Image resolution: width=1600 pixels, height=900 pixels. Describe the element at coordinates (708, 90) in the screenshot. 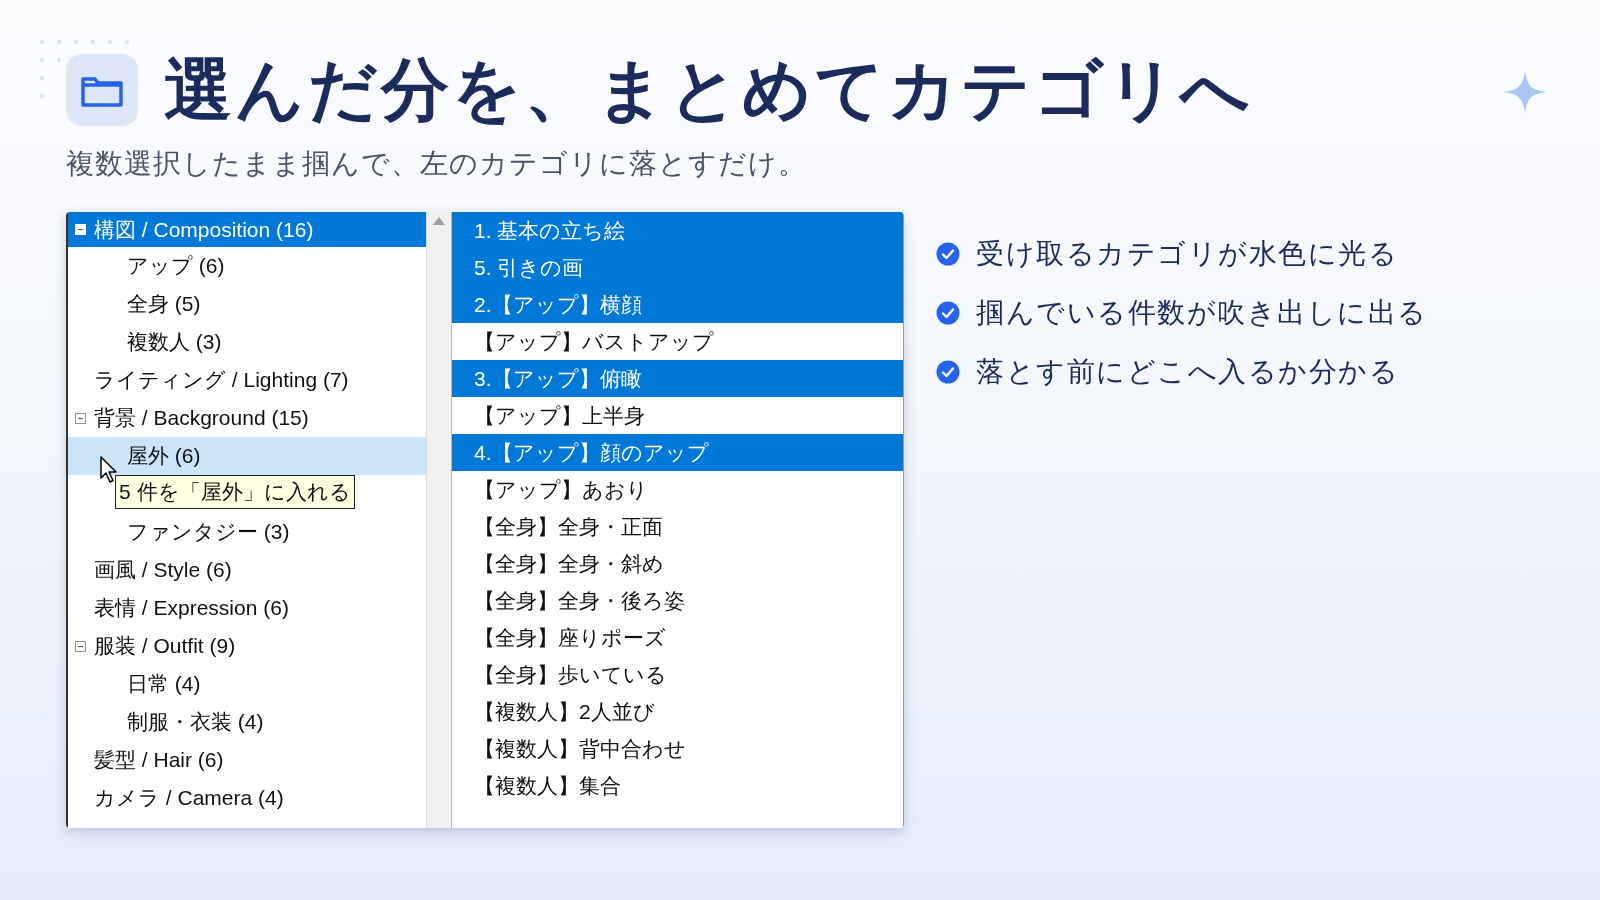

I see `slide-title: 選んだ分を、まとめてカテゴリへ` at that location.